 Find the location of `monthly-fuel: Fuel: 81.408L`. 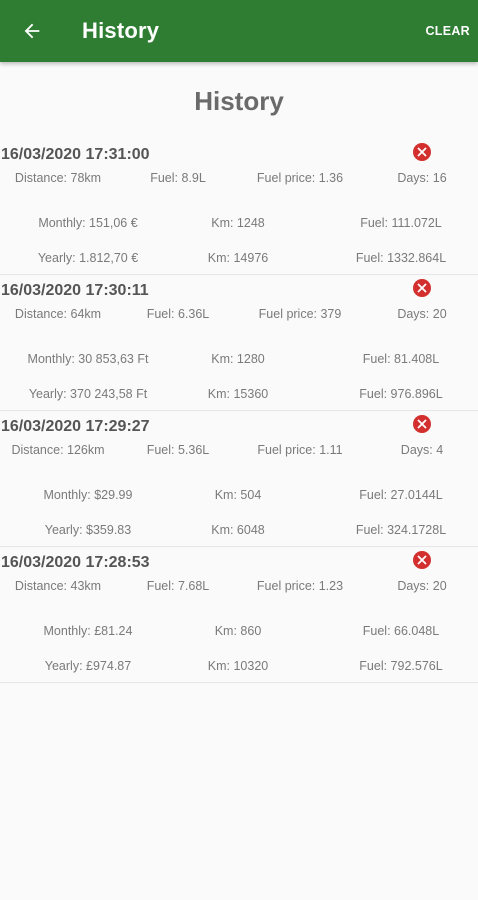

monthly-fuel: Fuel: 81.408L is located at coordinates (401, 359).